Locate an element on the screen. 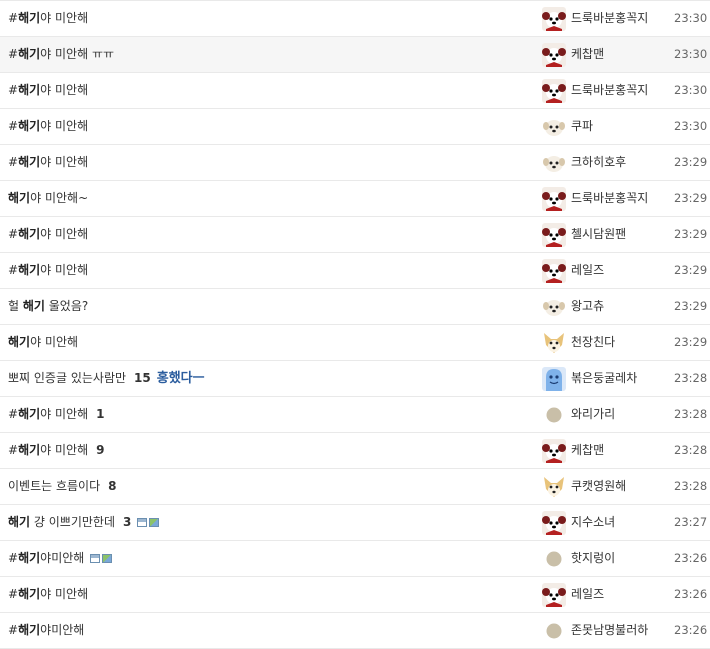  post-title-link: 이벤트는 흐름이다 8 is located at coordinates (62, 486).